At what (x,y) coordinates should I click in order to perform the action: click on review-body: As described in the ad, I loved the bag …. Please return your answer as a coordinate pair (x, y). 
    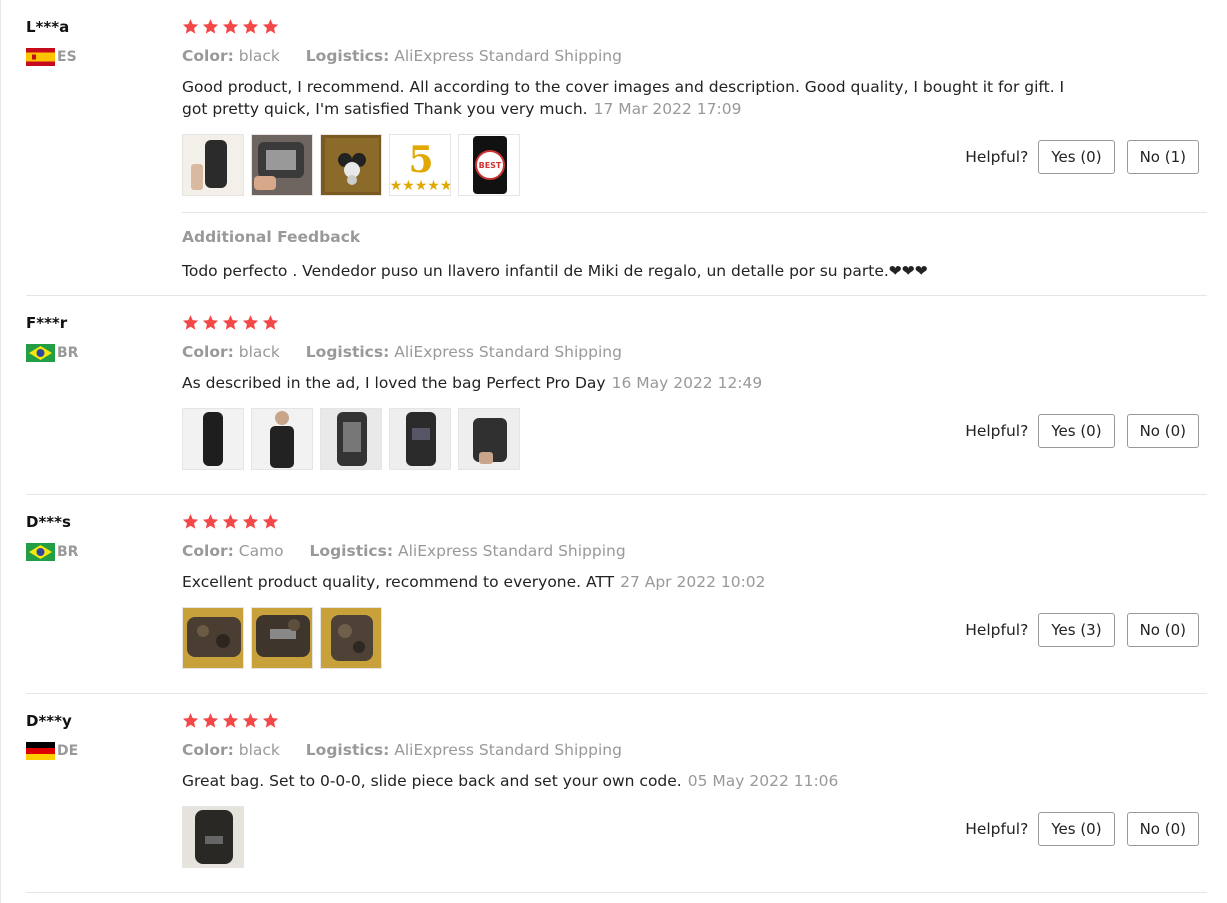
    Looking at the image, I should click on (394, 383).